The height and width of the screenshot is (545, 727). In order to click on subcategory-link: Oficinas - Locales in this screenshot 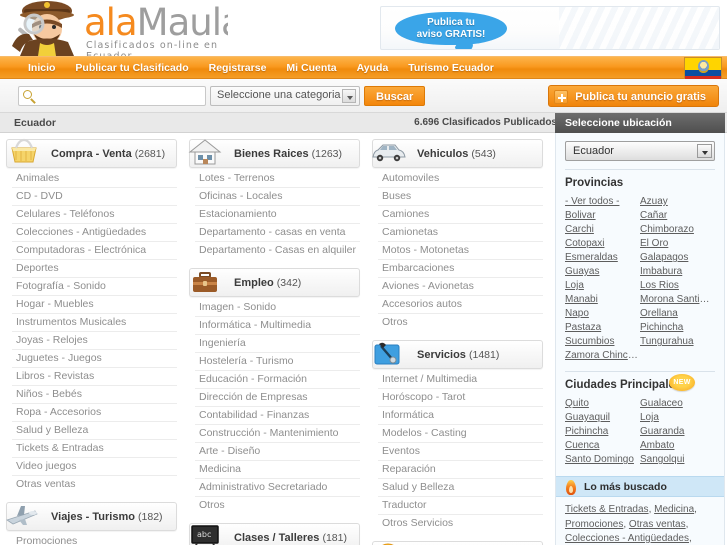, I will do `click(277, 196)`.